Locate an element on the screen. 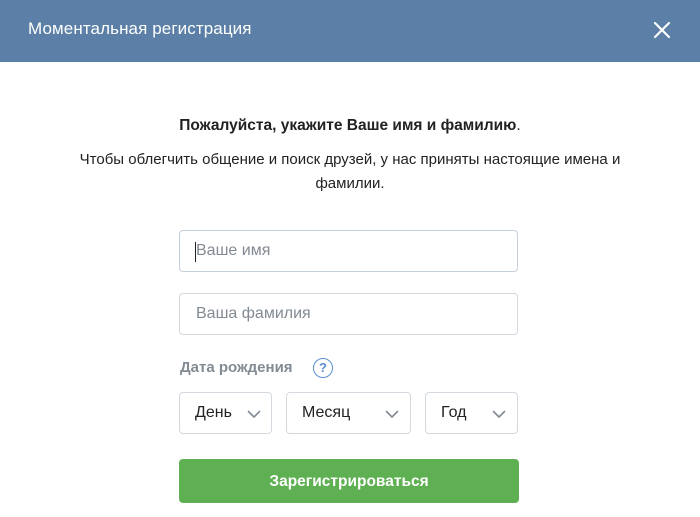  dialog-header: Моментальная регистрация is located at coordinates (350, 31).